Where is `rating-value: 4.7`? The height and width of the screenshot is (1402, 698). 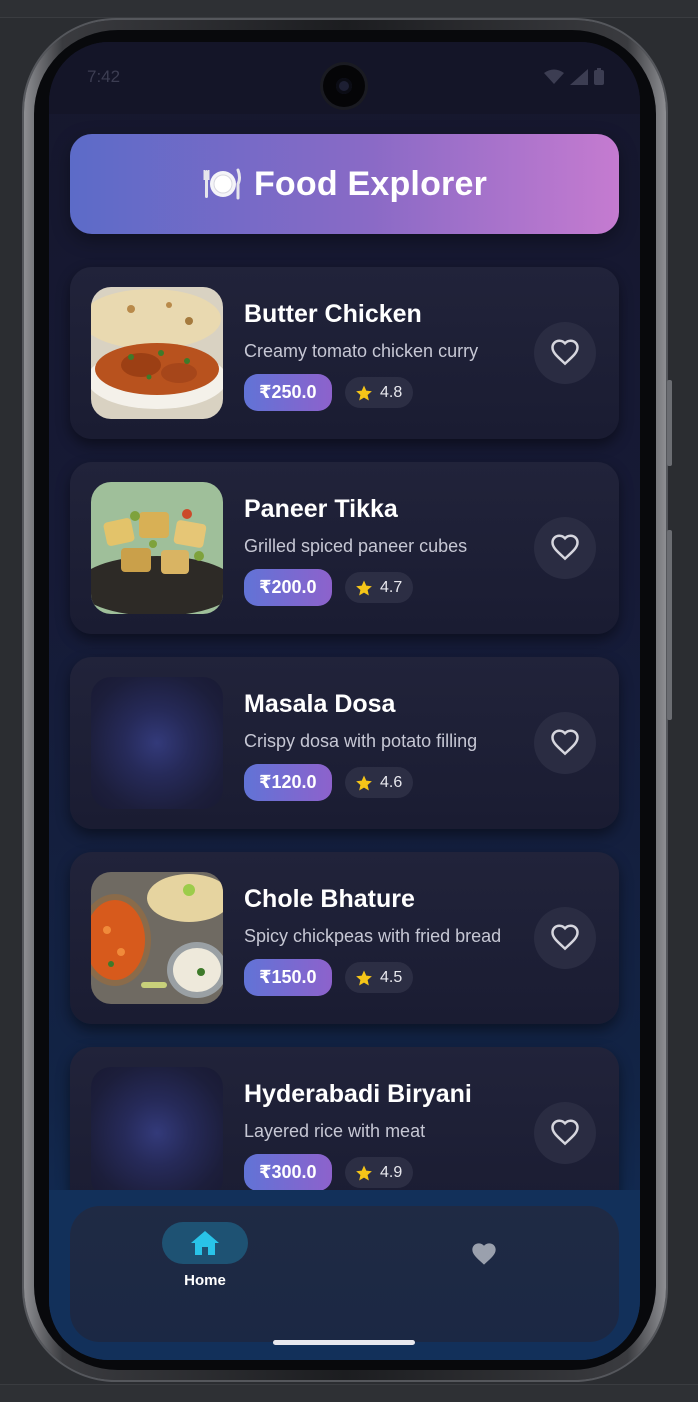 rating-value: 4.7 is located at coordinates (391, 587).